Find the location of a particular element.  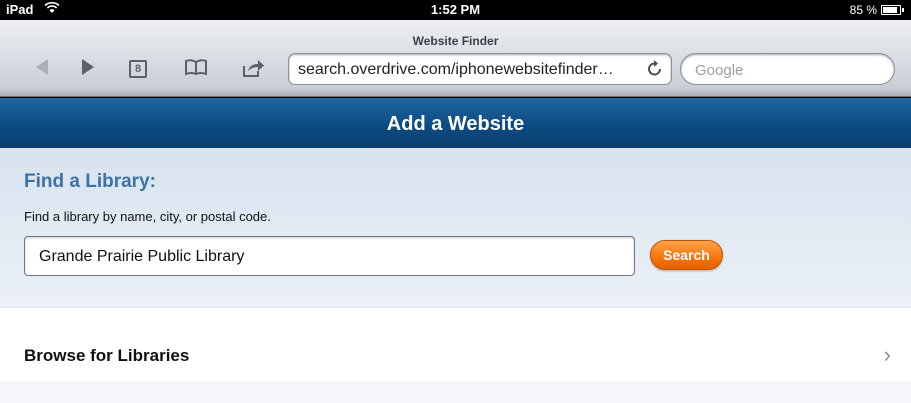

bookmarks-icon is located at coordinates (196, 69).